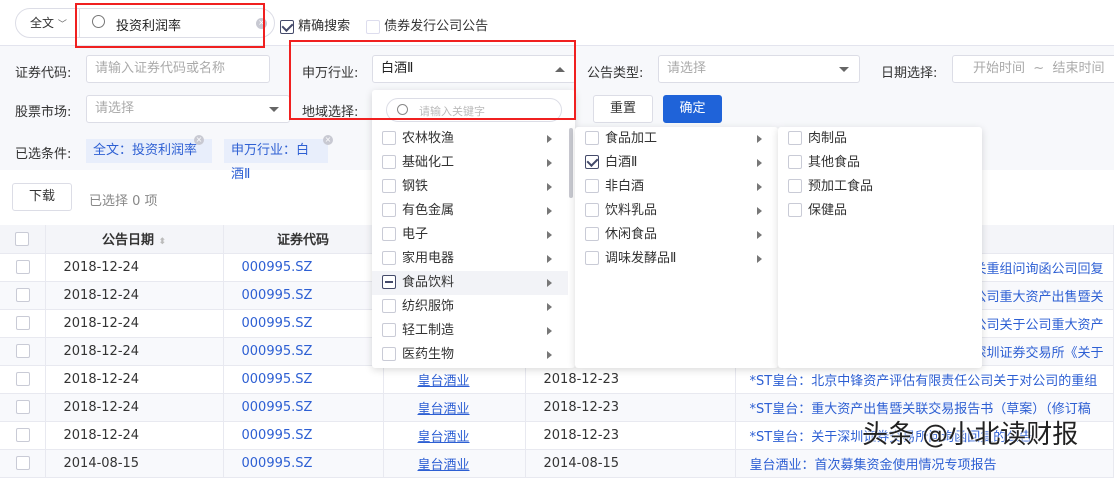 Image resolution: width=1114 pixels, height=478 pixels. What do you see at coordinates (470, 139) in the screenshot?
I see `dropdown-item: 农林牧渔` at bounding box center [470, 139].